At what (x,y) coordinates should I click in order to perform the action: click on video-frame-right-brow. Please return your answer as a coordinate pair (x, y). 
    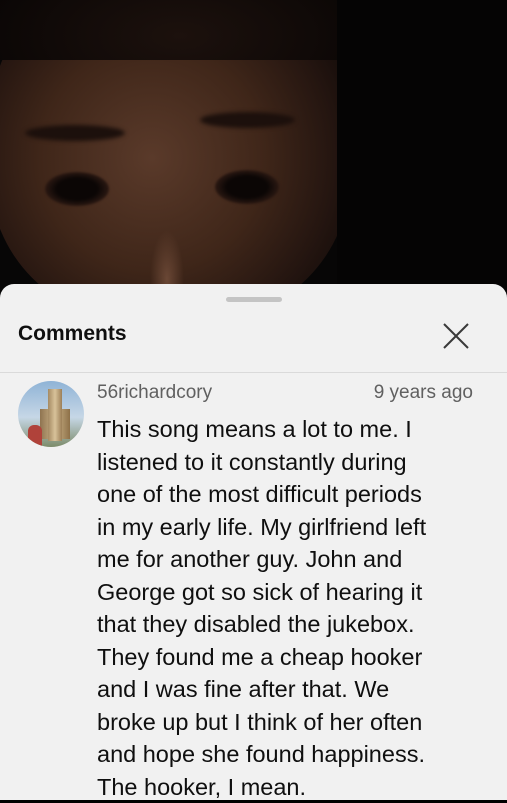
    Looking at the image, I should click on (247, 120).